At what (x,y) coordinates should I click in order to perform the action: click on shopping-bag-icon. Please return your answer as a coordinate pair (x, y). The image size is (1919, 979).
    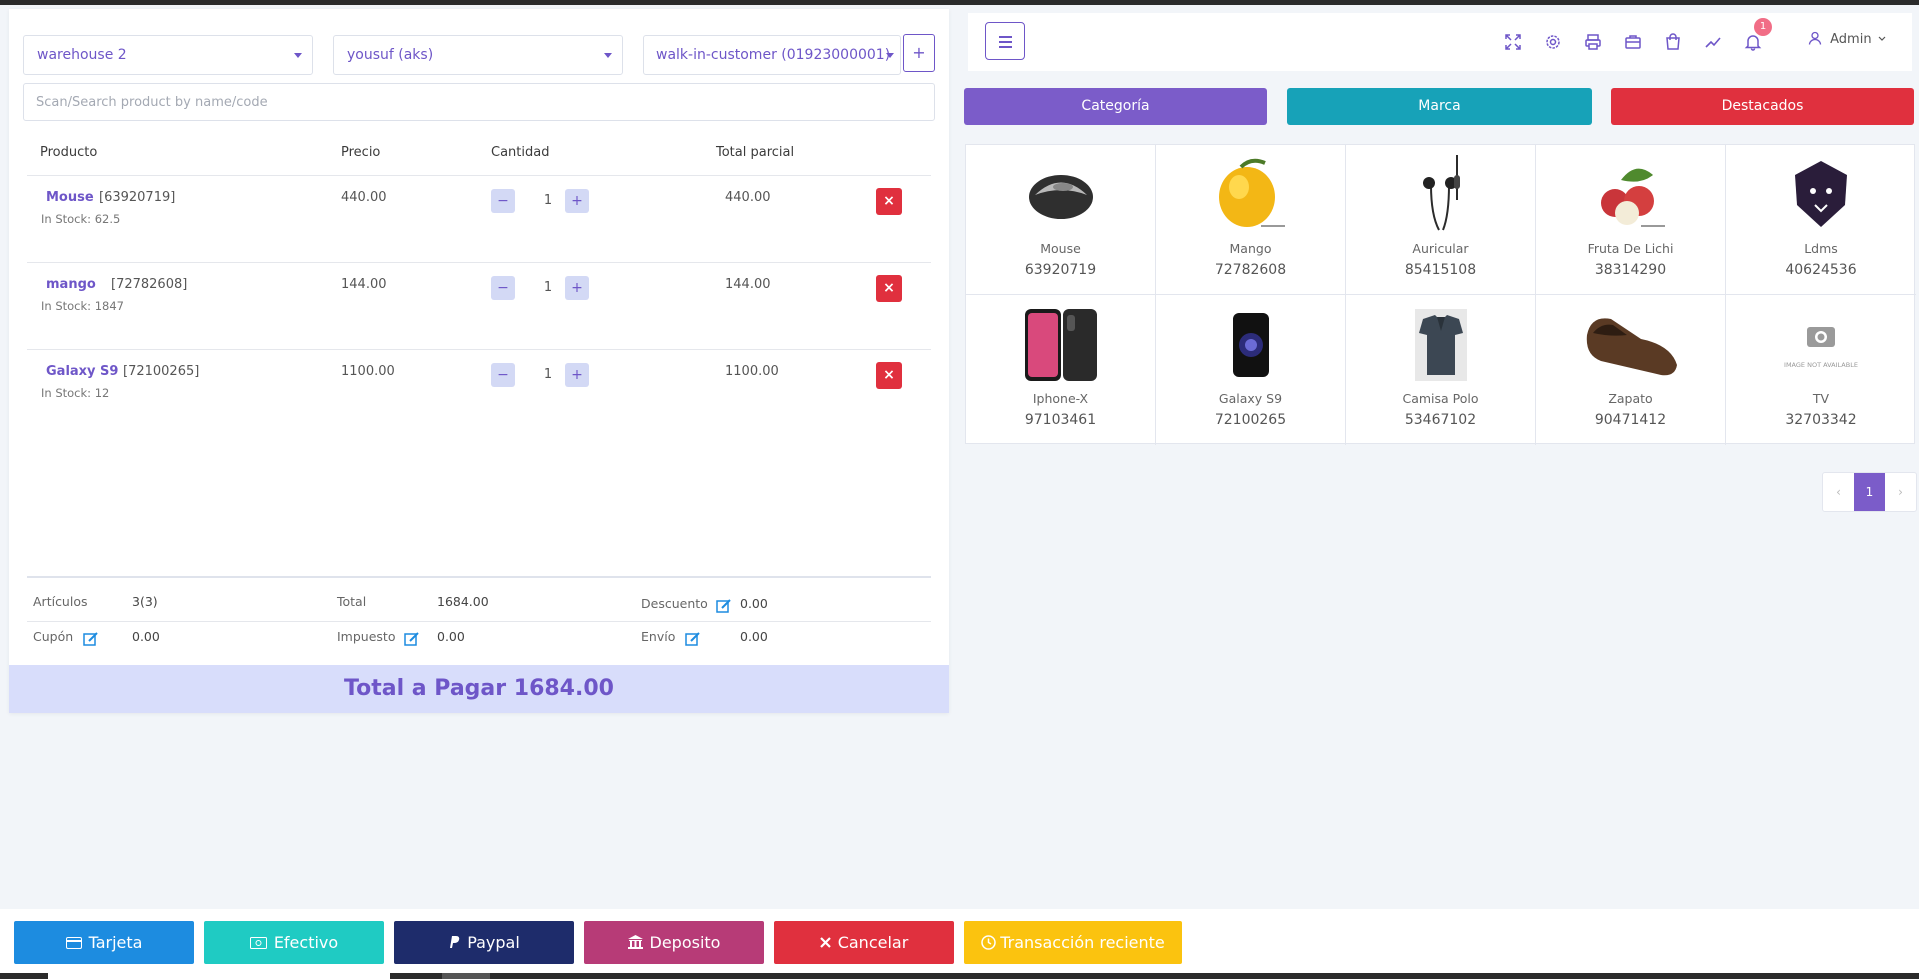
    Looking at the image, I should click on (1673, 42).